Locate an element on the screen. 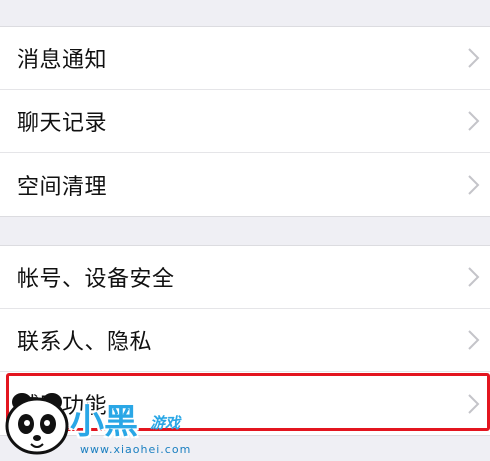 The width and height of the screenshot is (490, 461). settings-item-notifications: 消息通知 is located at coordinates (245, 58).